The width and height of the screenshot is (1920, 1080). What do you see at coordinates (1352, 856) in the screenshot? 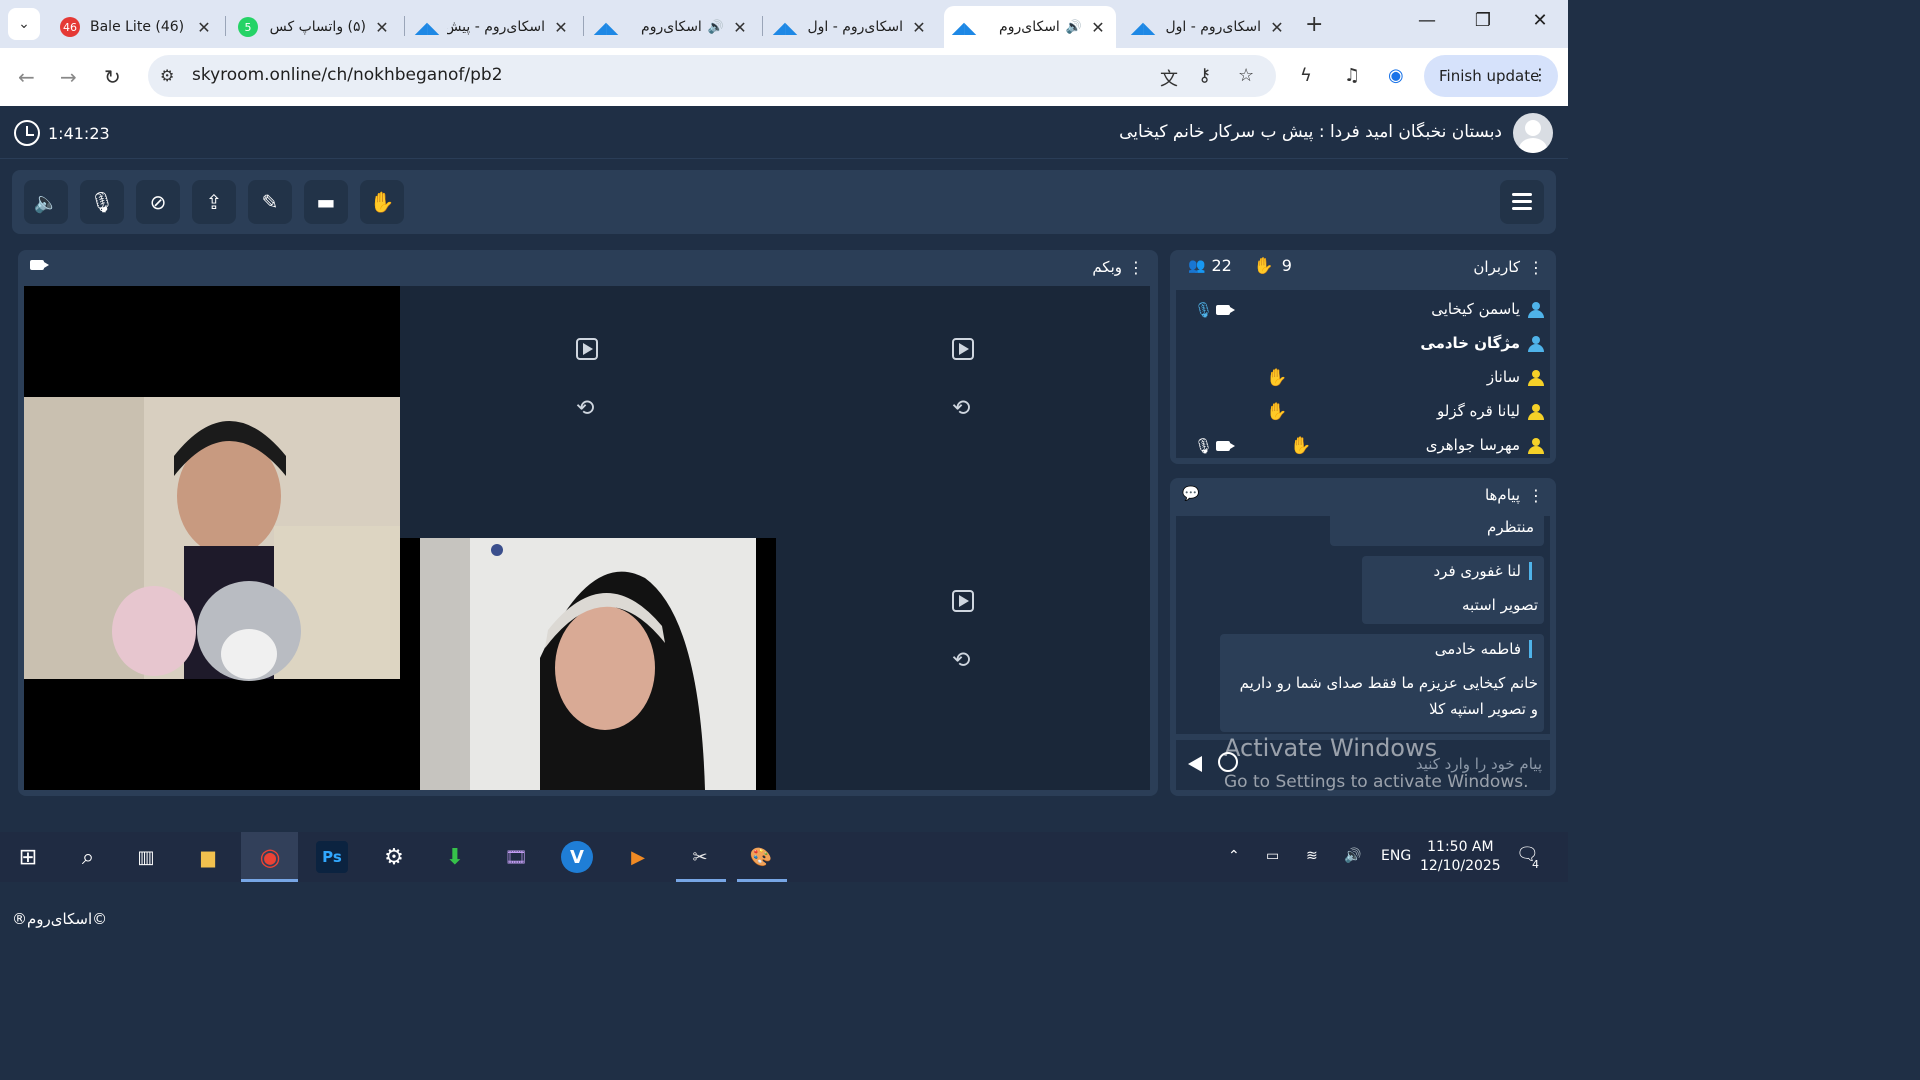
I see `volume-icon: 🔊` at bounding box center [1352, 856].